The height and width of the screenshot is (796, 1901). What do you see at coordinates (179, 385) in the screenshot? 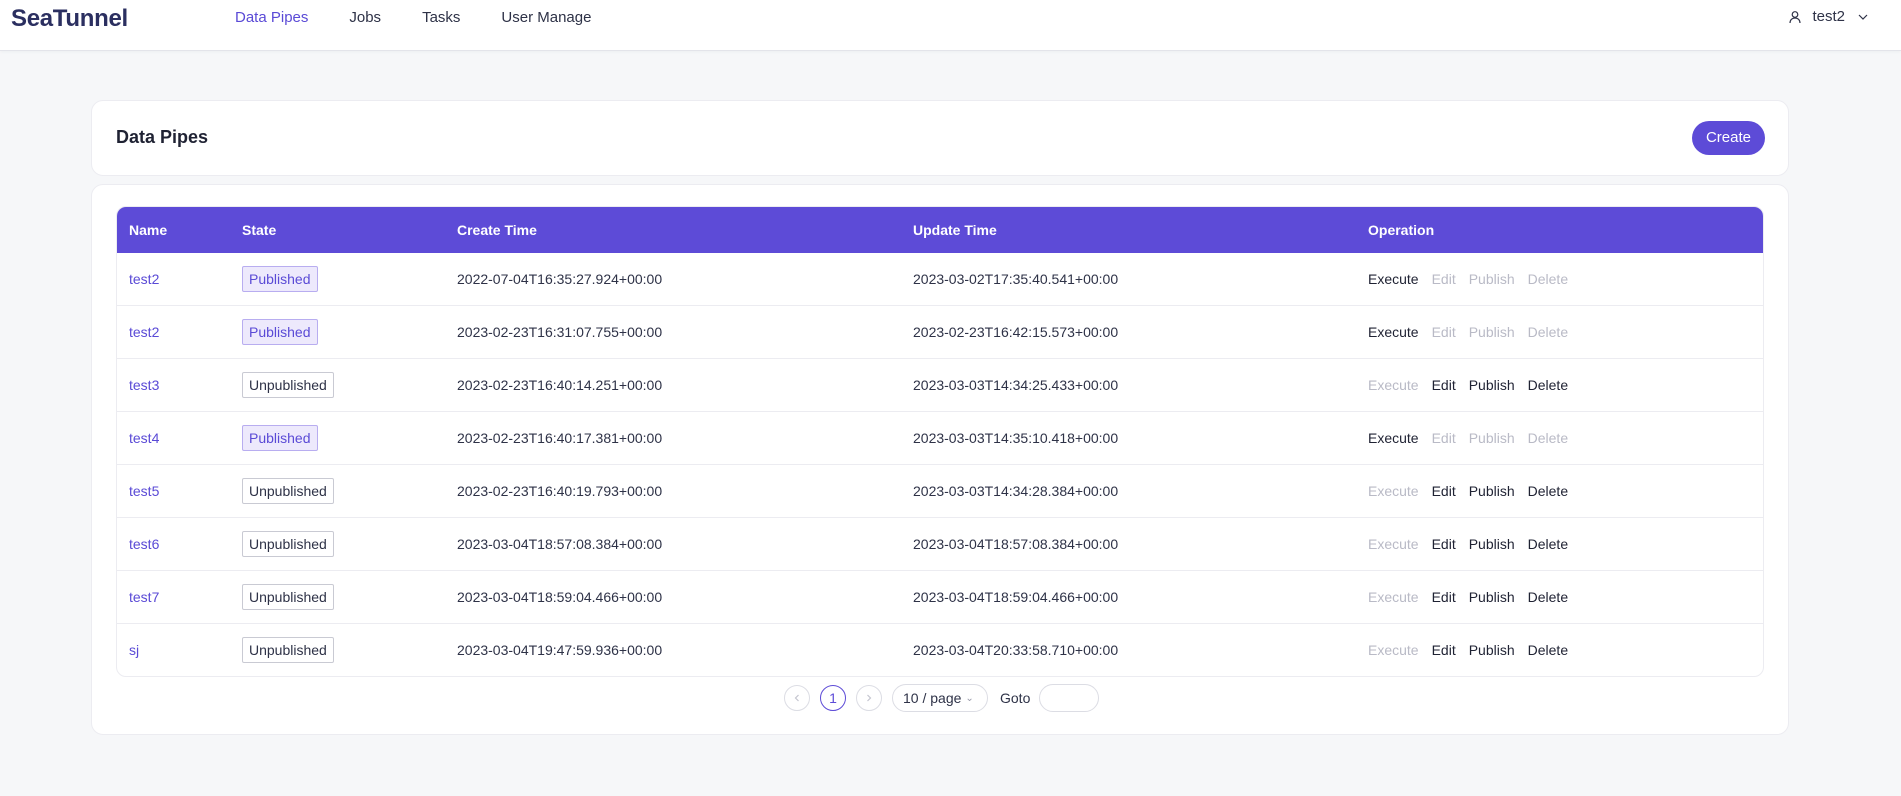
I see `name-cell: test3` at bounding box center [179, 385].